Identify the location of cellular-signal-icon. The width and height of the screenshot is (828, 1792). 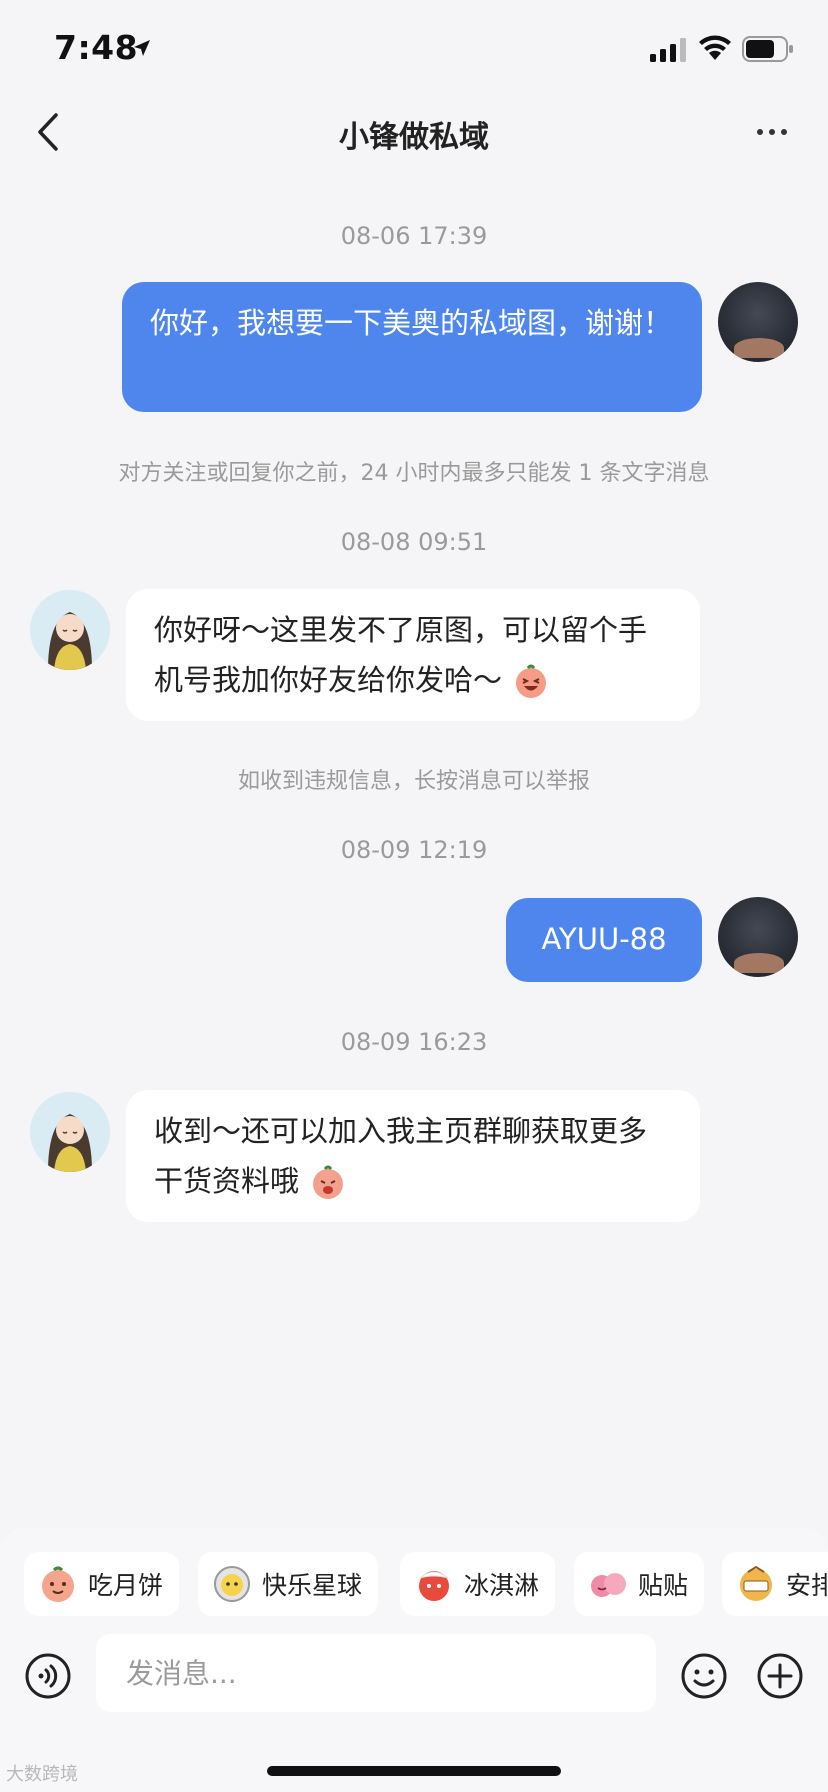
(668, 50).